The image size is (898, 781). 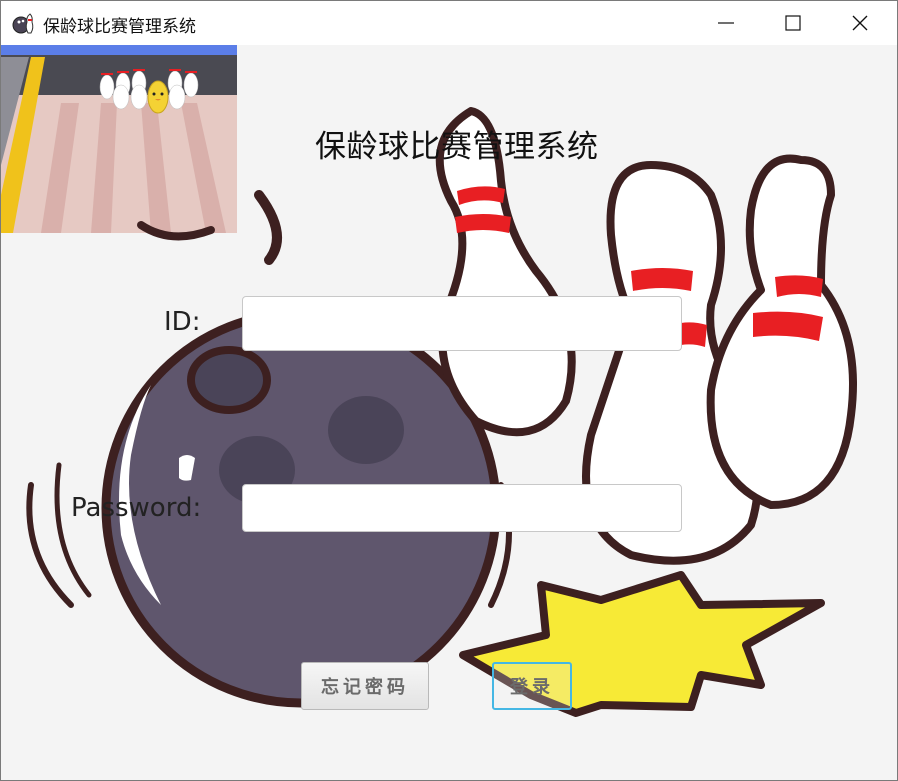 What do you see at coordinates (119, 27) in the screenshot?
I see `window-title: 保龄球比赛管理系统` at bounding box center [119, 27].